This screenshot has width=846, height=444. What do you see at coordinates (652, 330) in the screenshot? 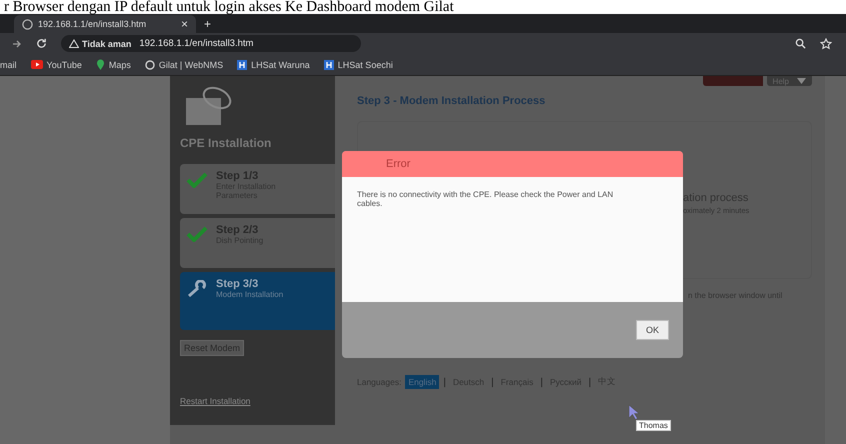
I see `ok-button: OK` at bounding box center [652, 330].